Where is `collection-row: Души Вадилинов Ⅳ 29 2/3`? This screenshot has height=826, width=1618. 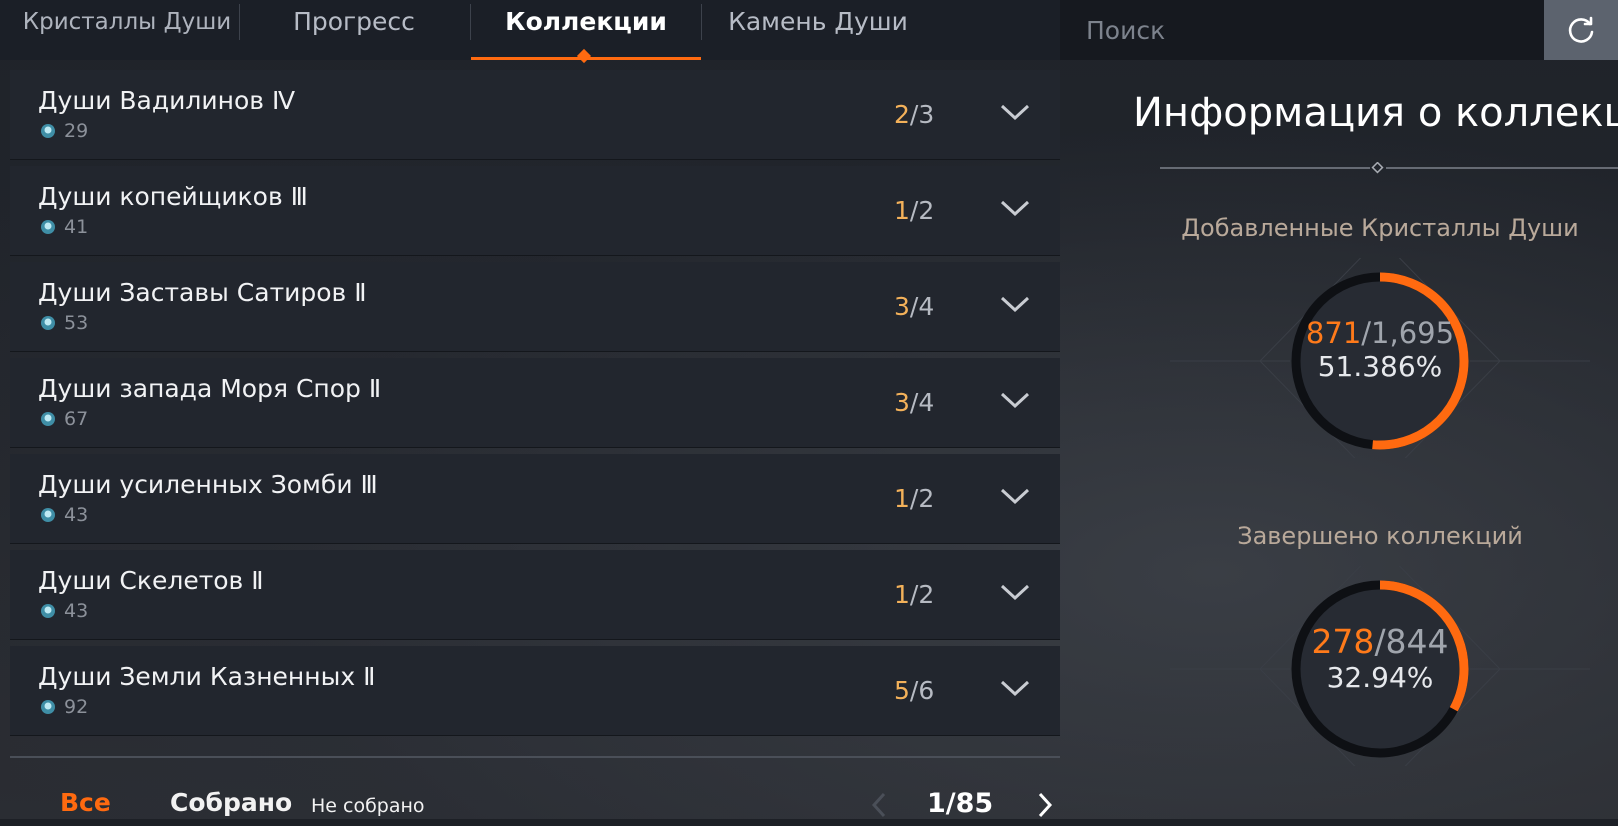 collection-row: Души Вадилинов Ⅳ 29 2/3 is located at coordinates (535, 115).